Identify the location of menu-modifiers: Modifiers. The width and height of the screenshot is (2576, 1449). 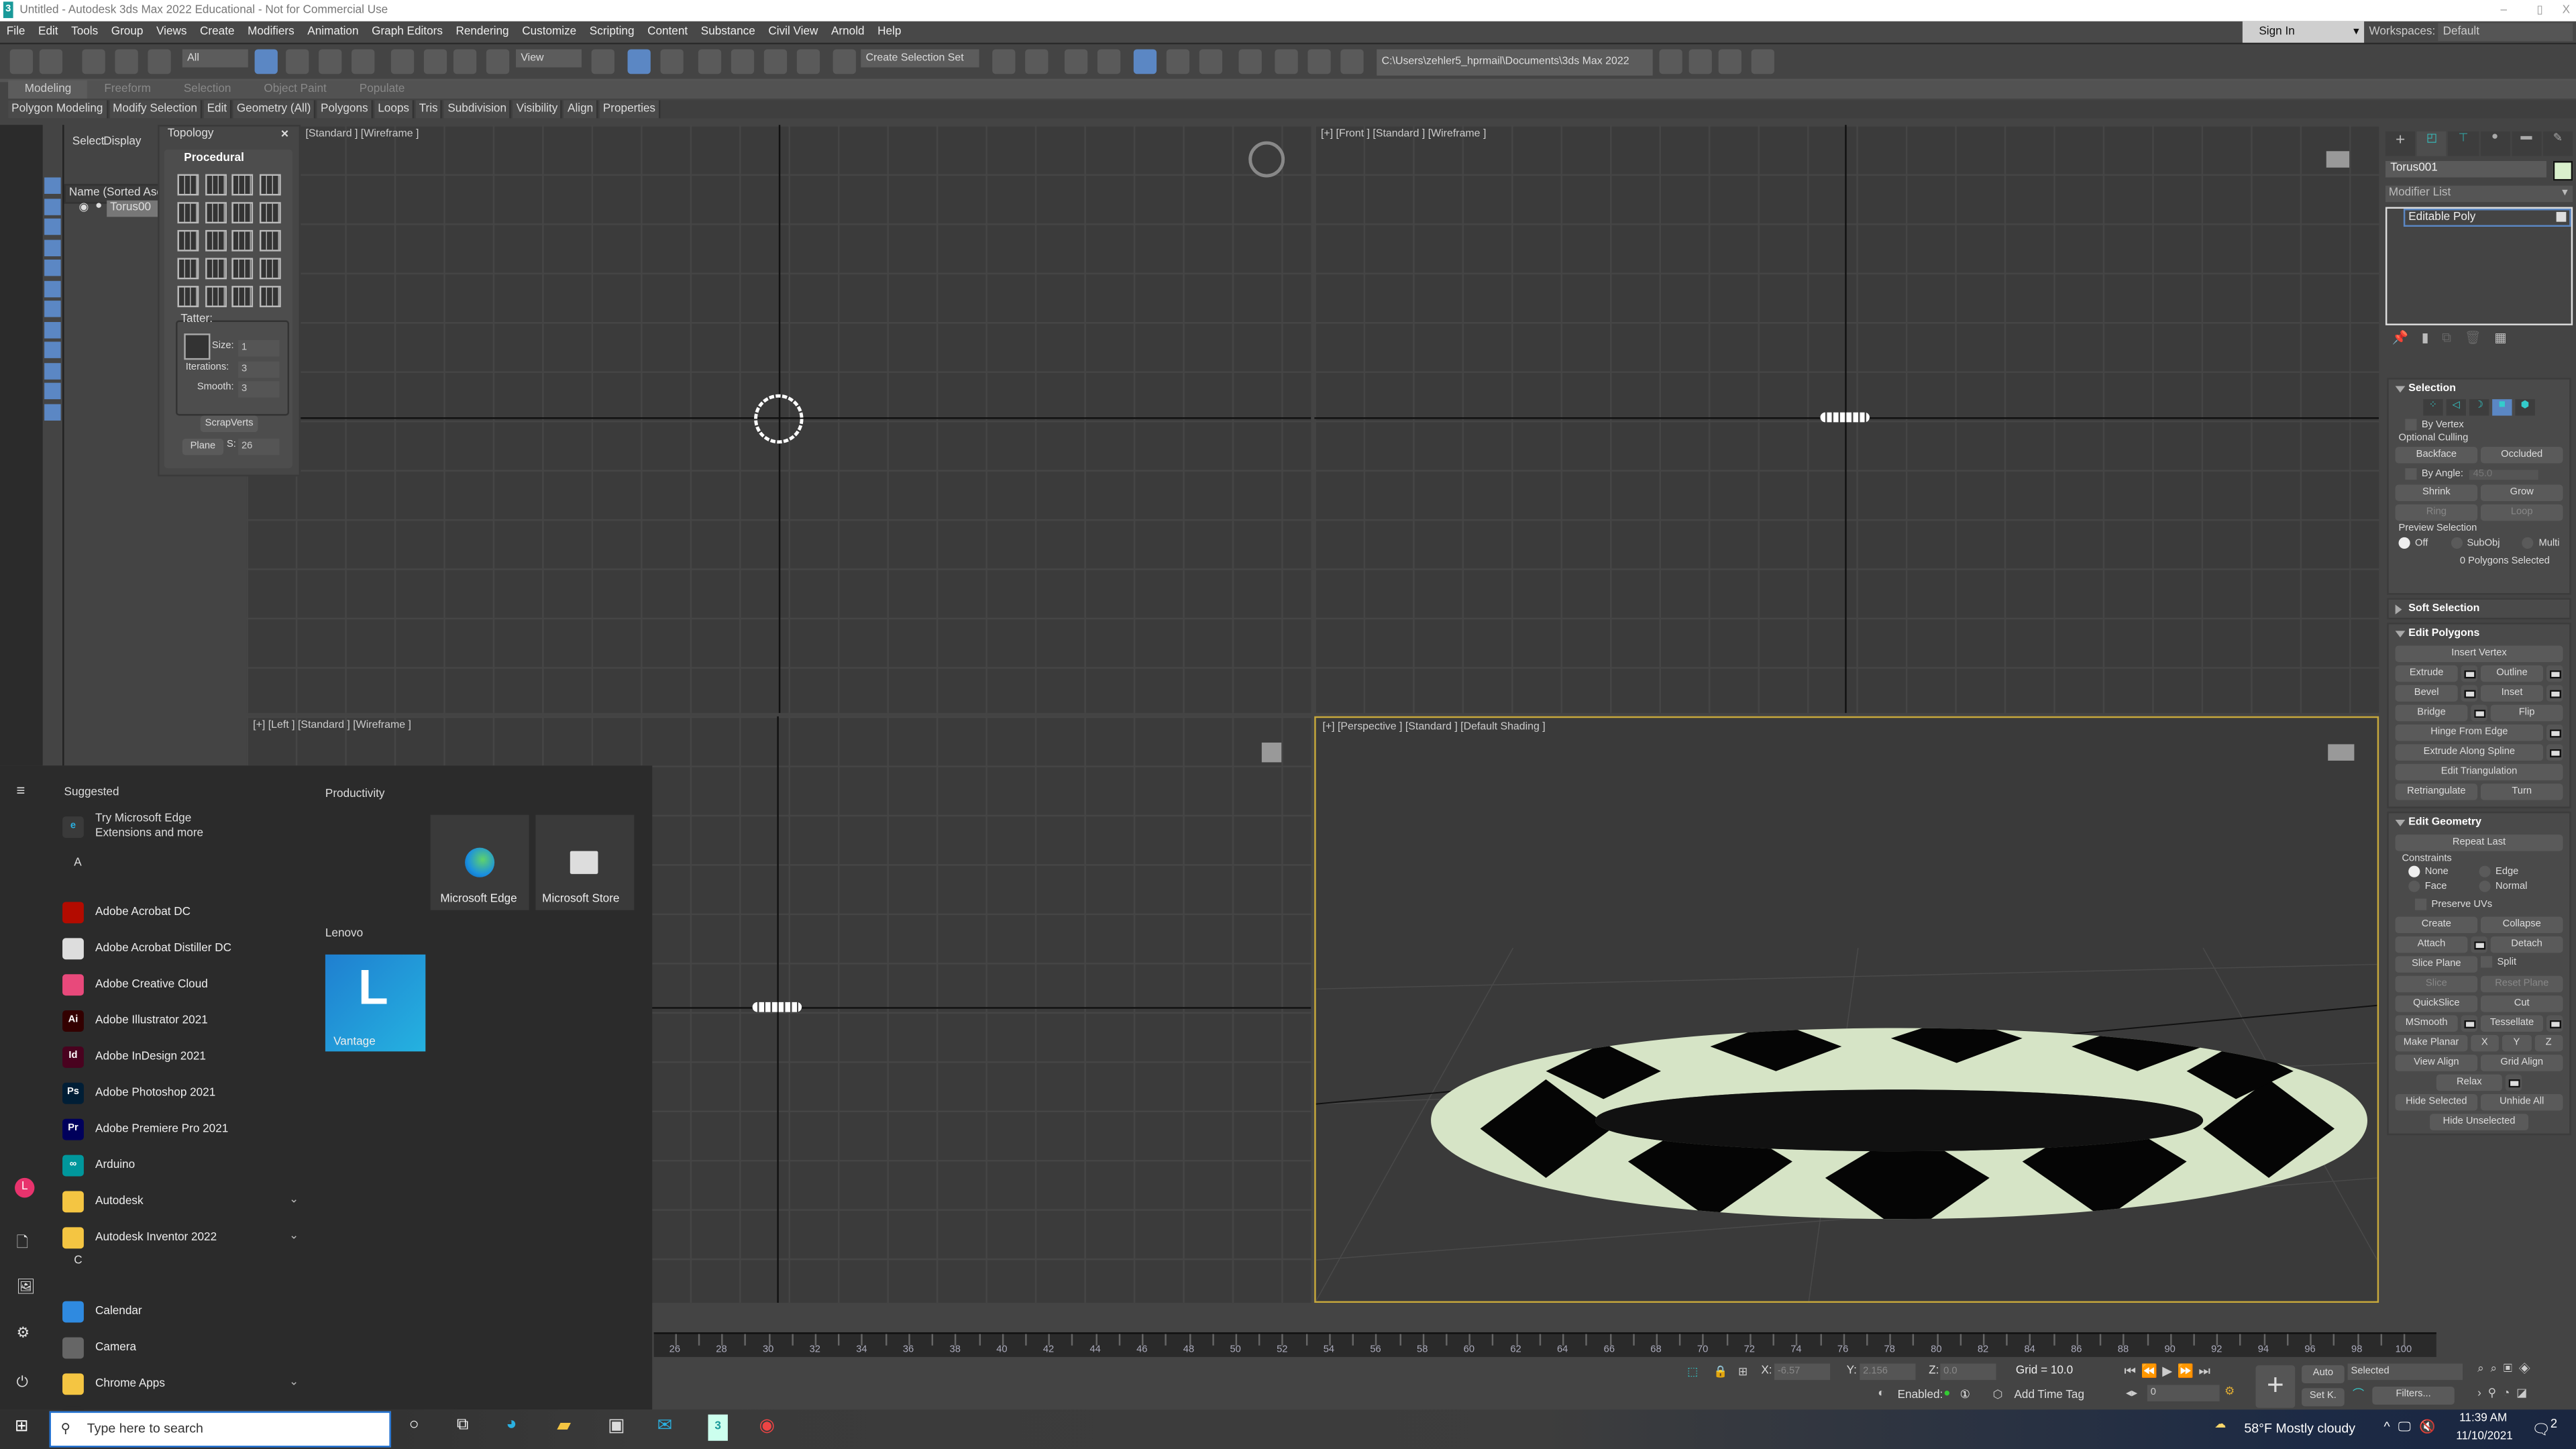
(271, 32).